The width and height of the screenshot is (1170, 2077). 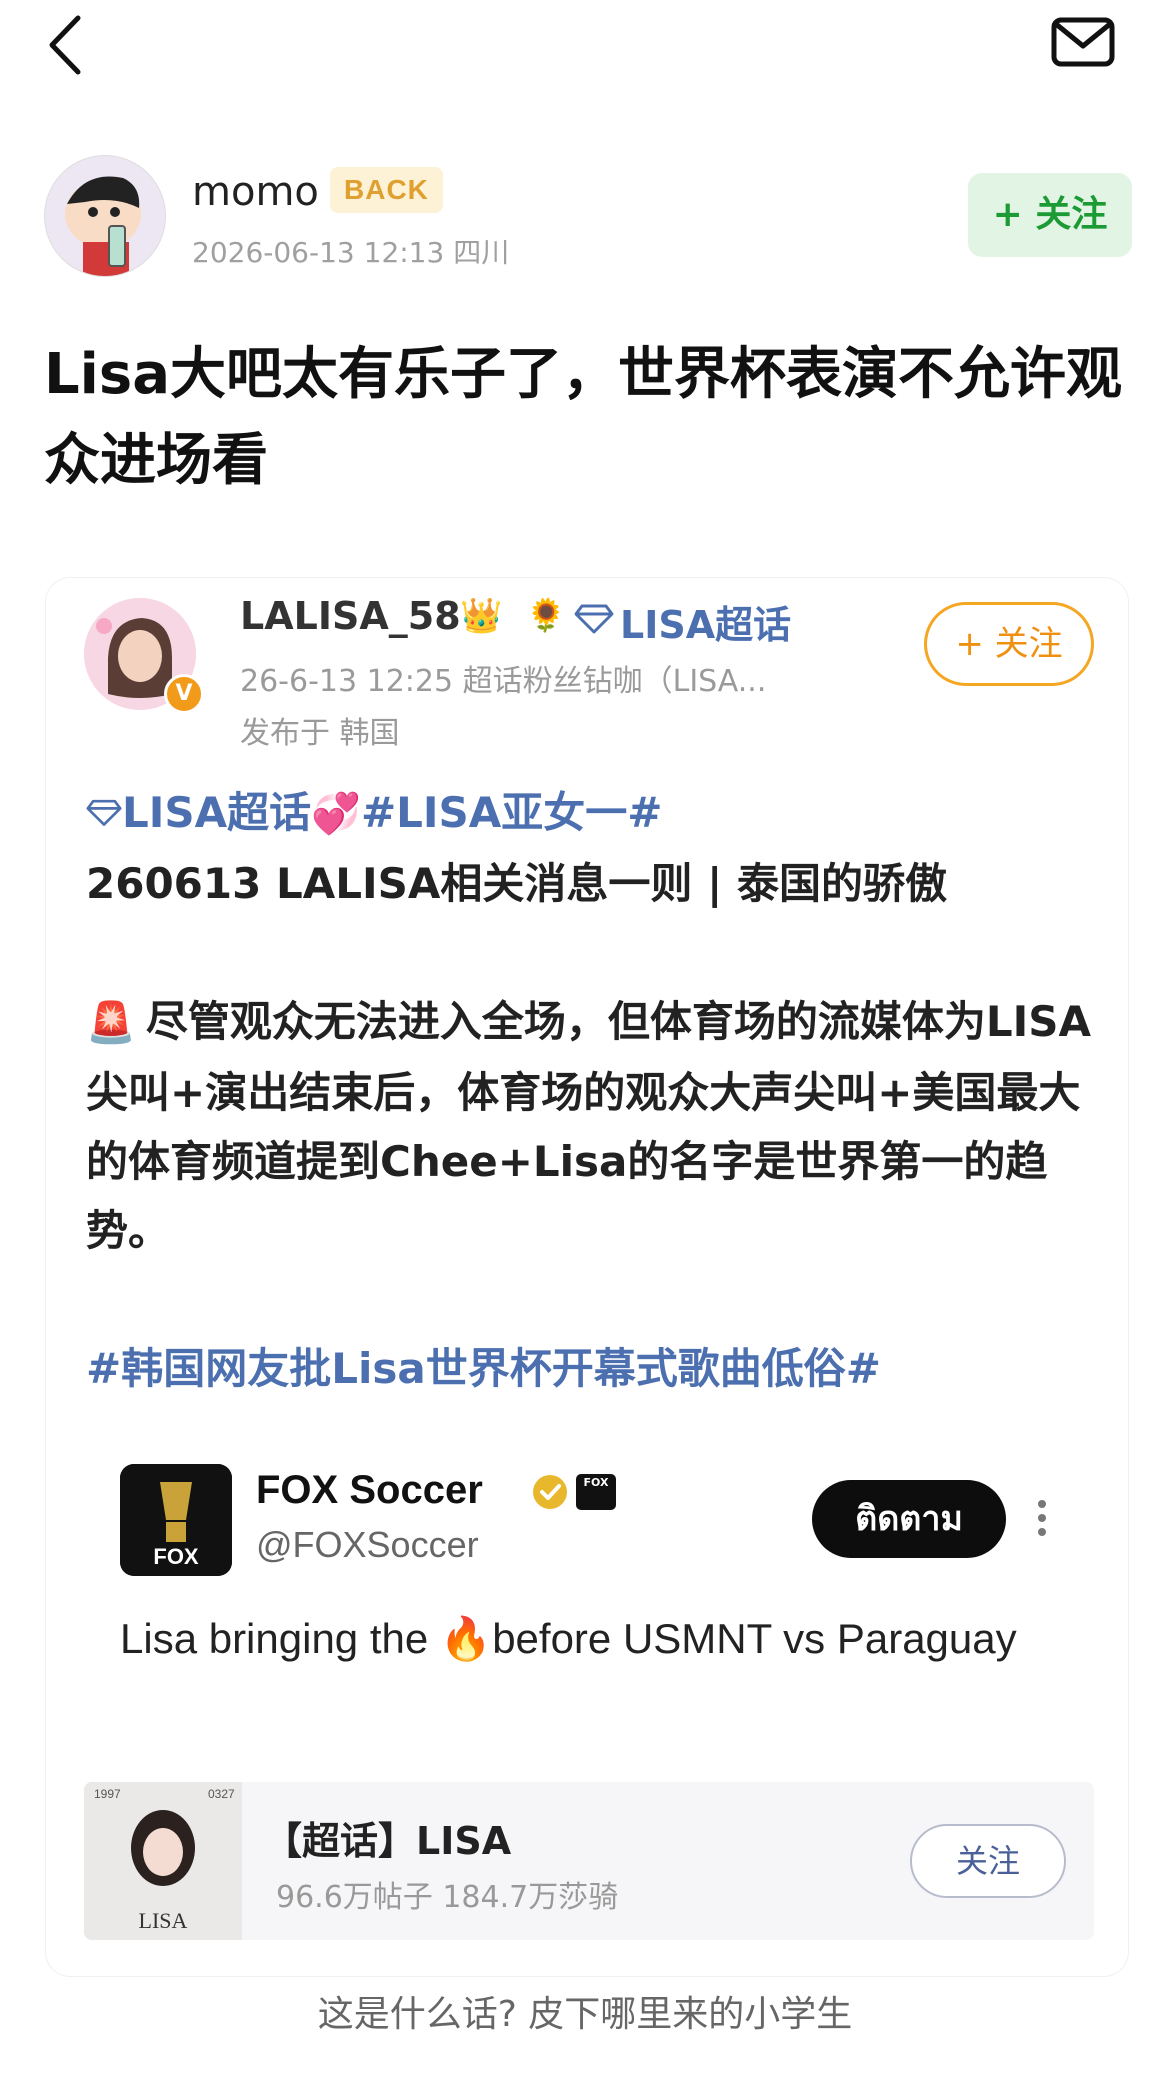 What do you see at coordinates (105, 216) in the screenshot?
I see `author-avatar` at bounding box center [105, 216].